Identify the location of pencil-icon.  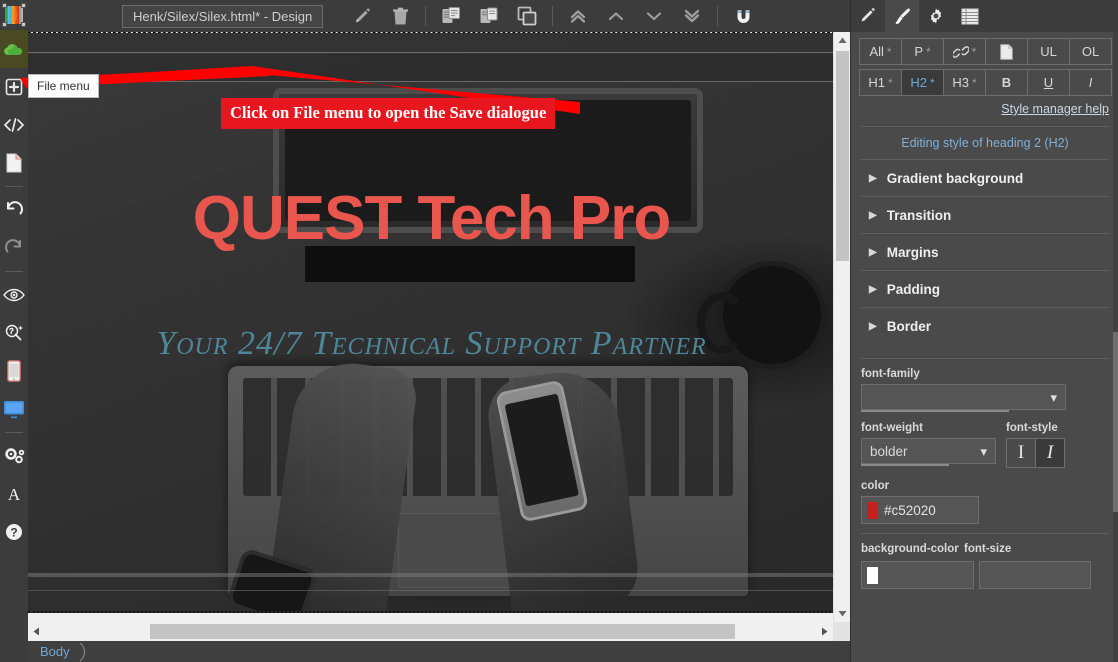
(868, 15).